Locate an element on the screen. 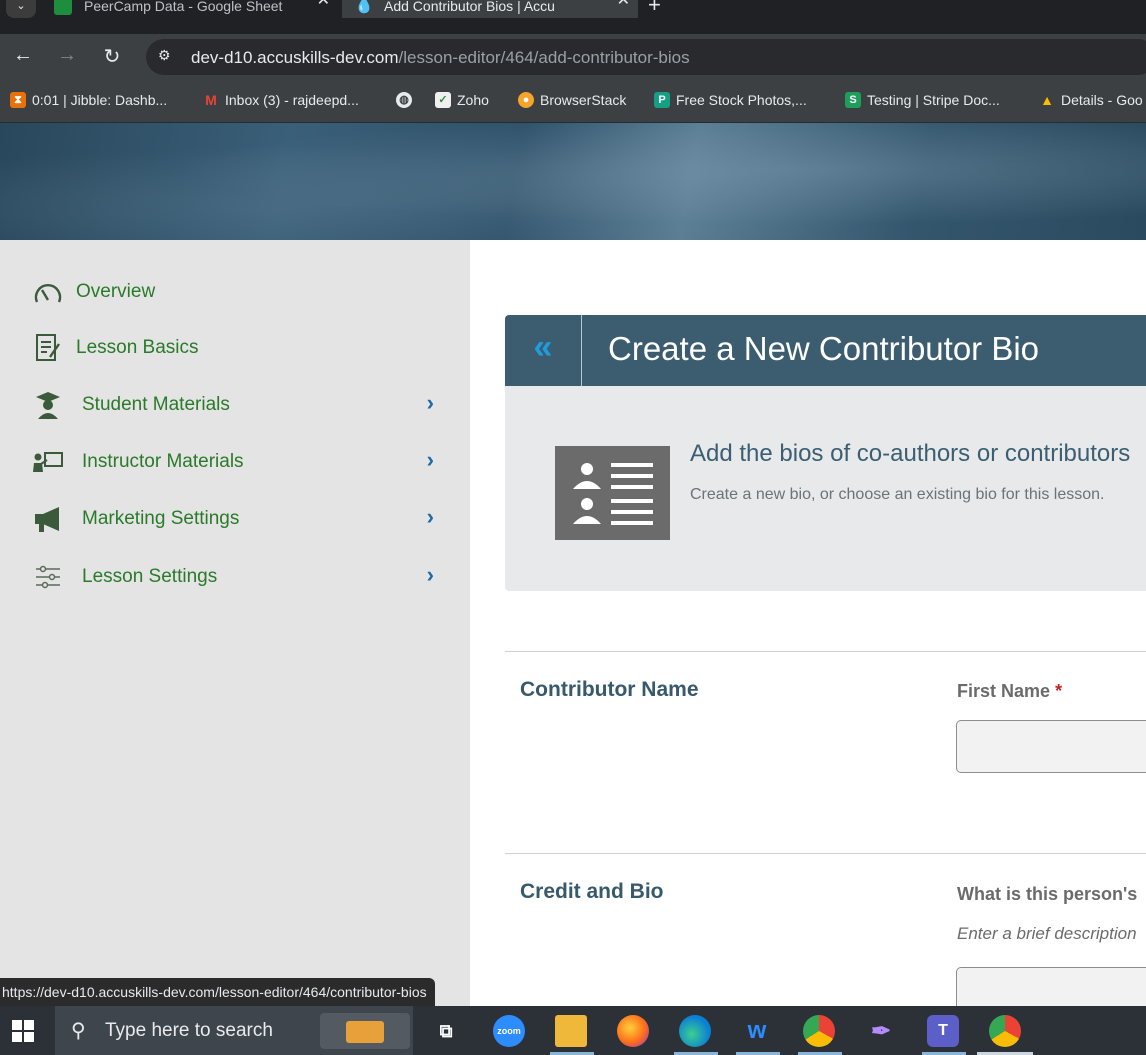 The width and height of the screenshot is (1146, 1055). page-title: Create a New Contributor Bio is located at coordinates (824, 348).